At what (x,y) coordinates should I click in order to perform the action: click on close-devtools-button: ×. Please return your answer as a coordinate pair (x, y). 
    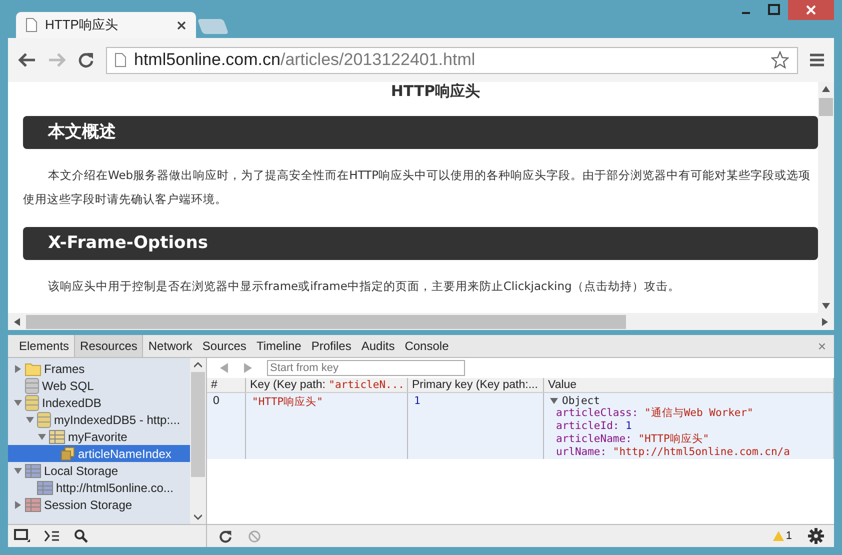
    Looking at the image, I should click on (822, 346).